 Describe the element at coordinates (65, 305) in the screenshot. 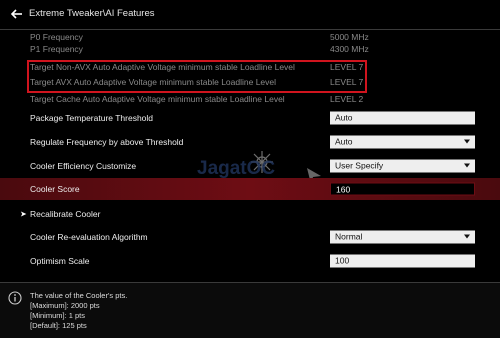

I see `help-line-maximum: [Maximum]: 2000 pts` at that location.